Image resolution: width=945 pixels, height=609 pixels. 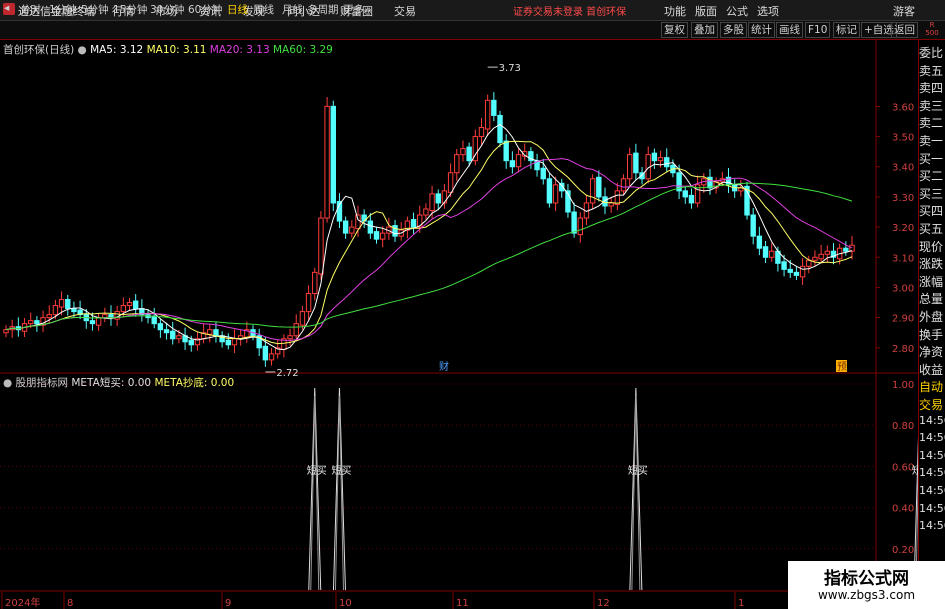 What do you see at coordinates (932, 263) in the screenshot?
I see `side-panel-item-12: 涨跌` at bounding box center [932, 263].